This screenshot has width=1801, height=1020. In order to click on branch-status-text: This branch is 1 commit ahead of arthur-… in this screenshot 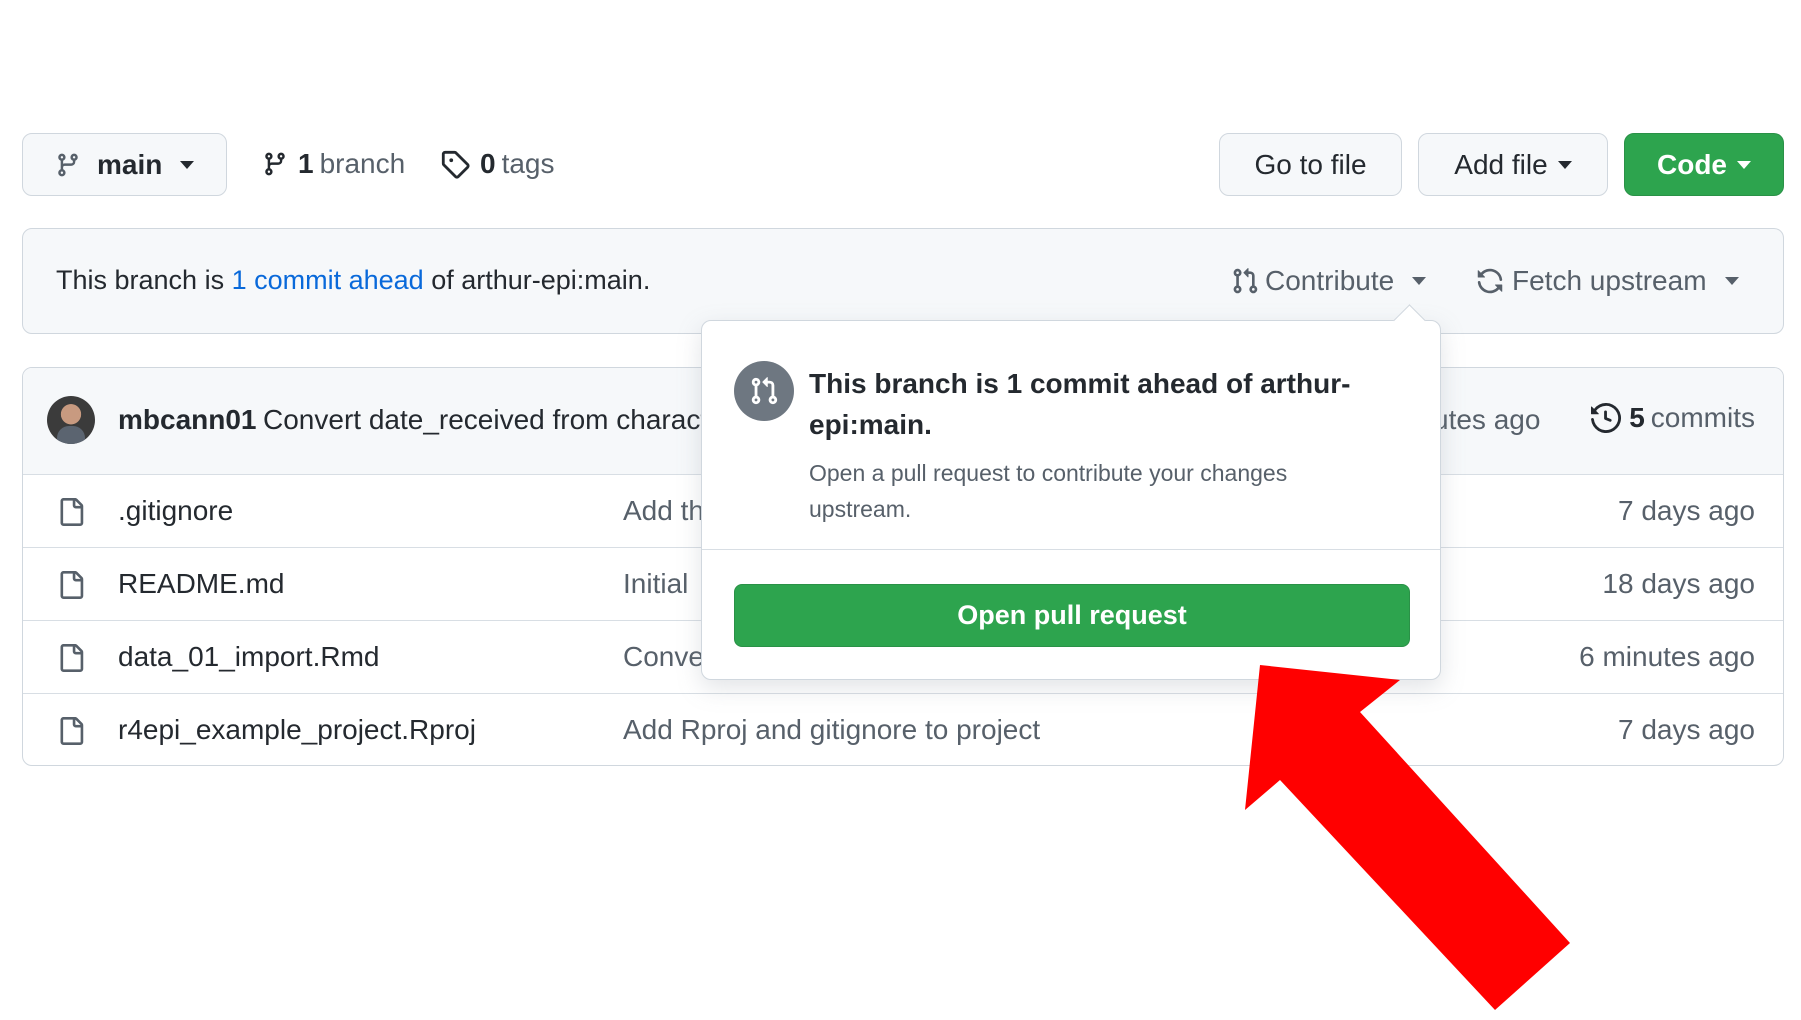, I will do `click(353, 280)`.